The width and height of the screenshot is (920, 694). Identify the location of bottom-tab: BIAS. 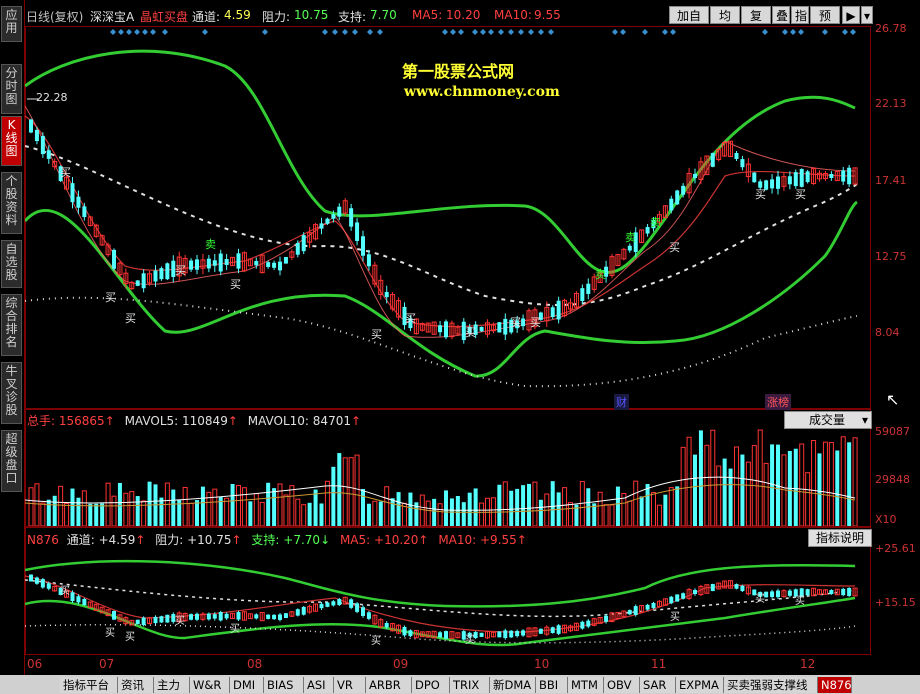
(284, 685).